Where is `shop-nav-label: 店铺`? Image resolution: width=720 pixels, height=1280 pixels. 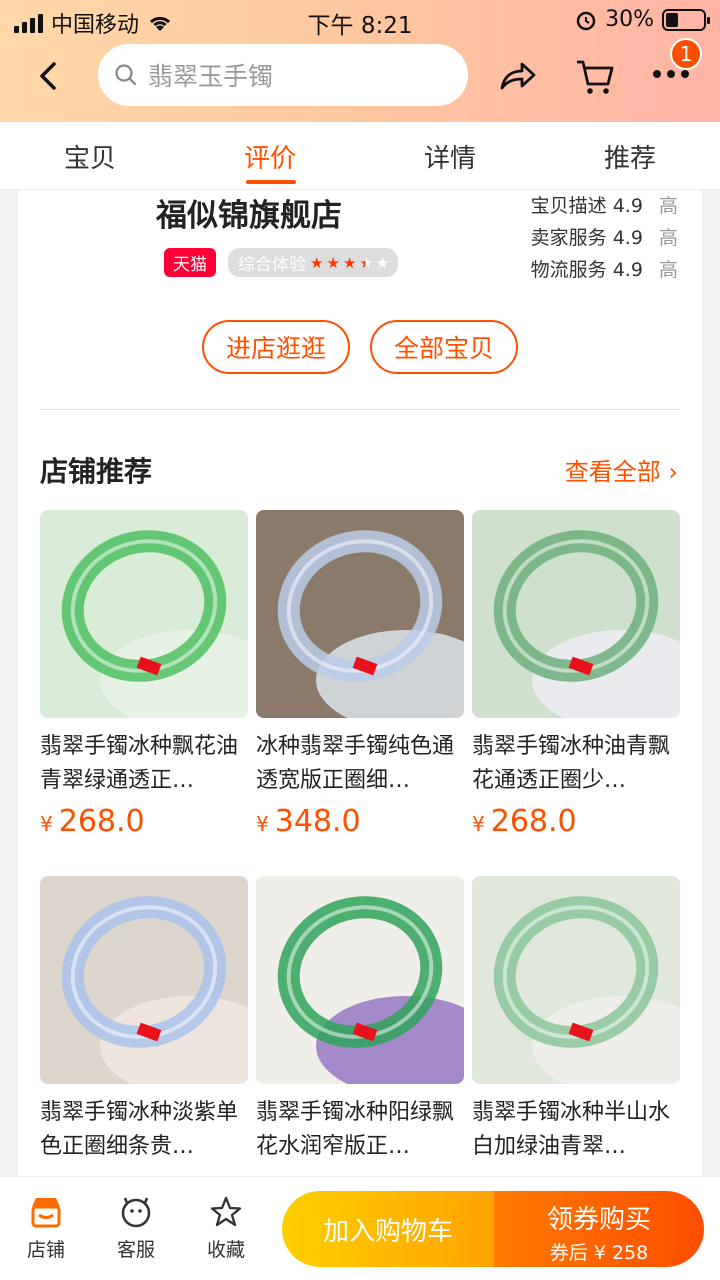
shop-nav-label: 店铺 is located at coordinates (45, 1250).